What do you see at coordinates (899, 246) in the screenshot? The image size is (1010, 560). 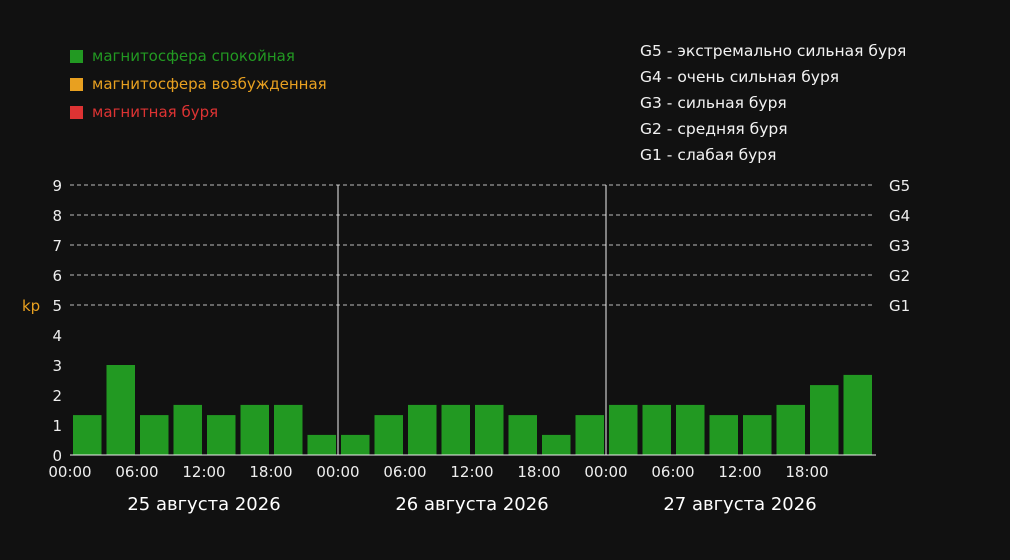 I see `storm-level-label: G3` at bounding box center [899, 246].